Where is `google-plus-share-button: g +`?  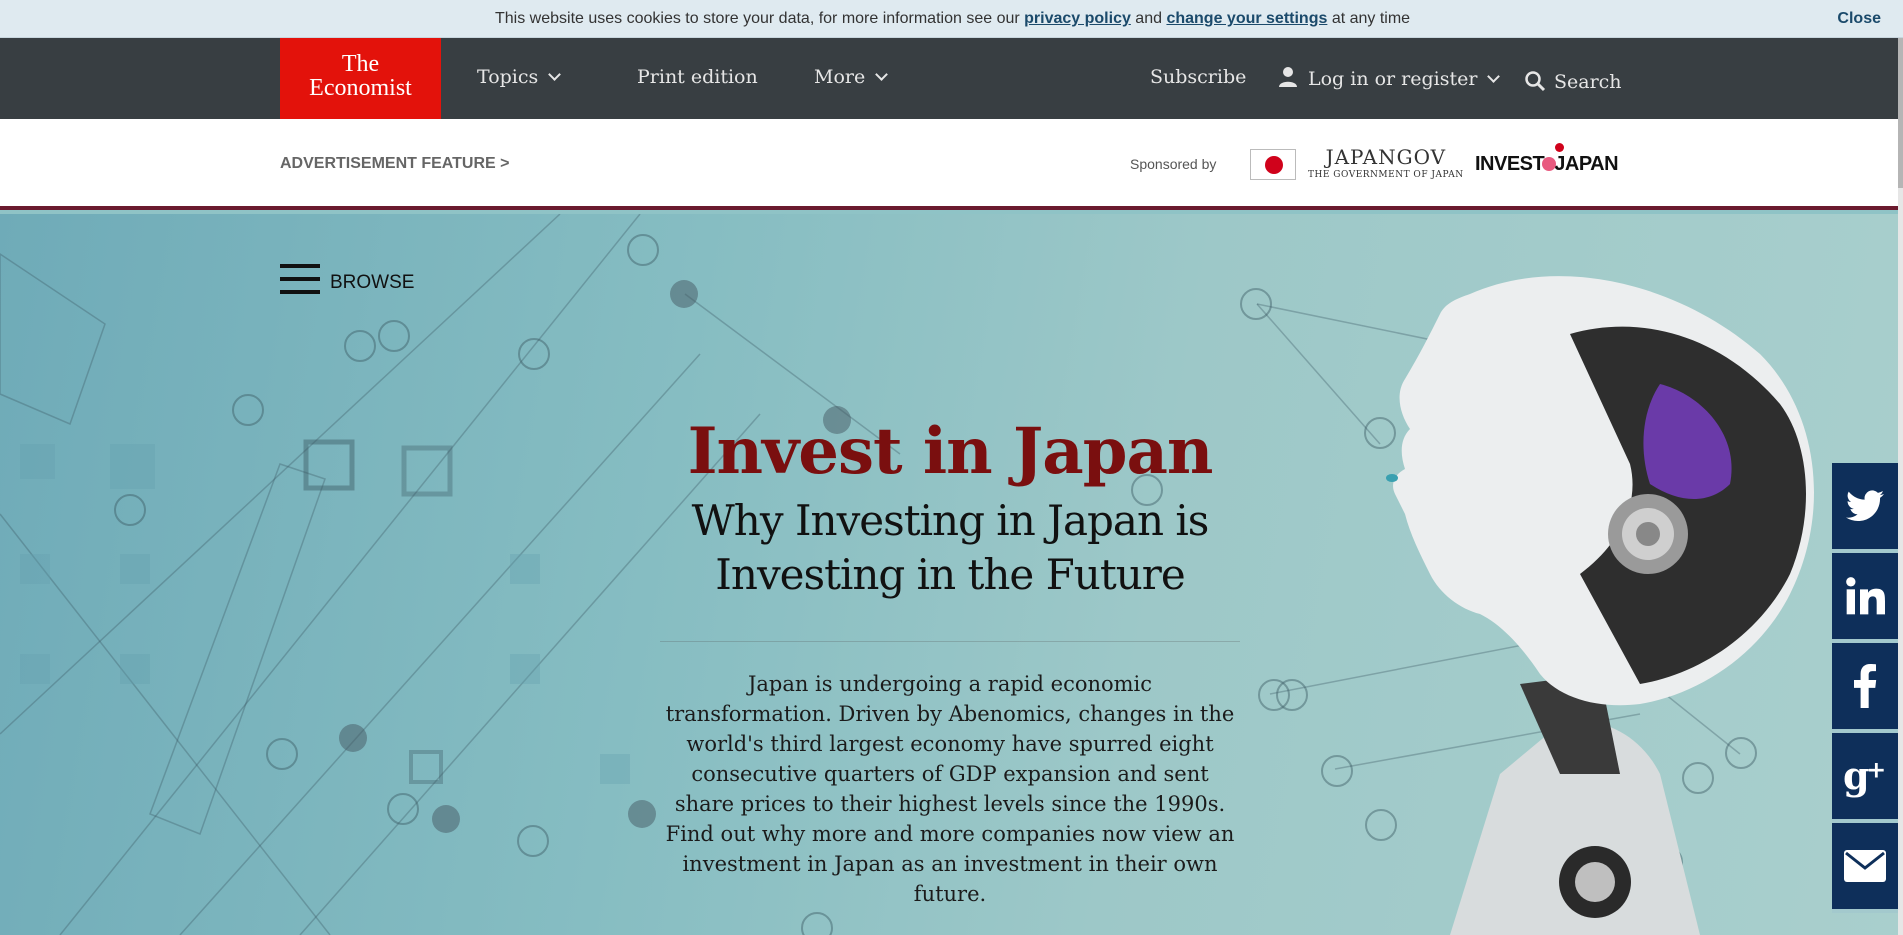 google-plus-share-button: g + is located at coordinates (1865, 778).